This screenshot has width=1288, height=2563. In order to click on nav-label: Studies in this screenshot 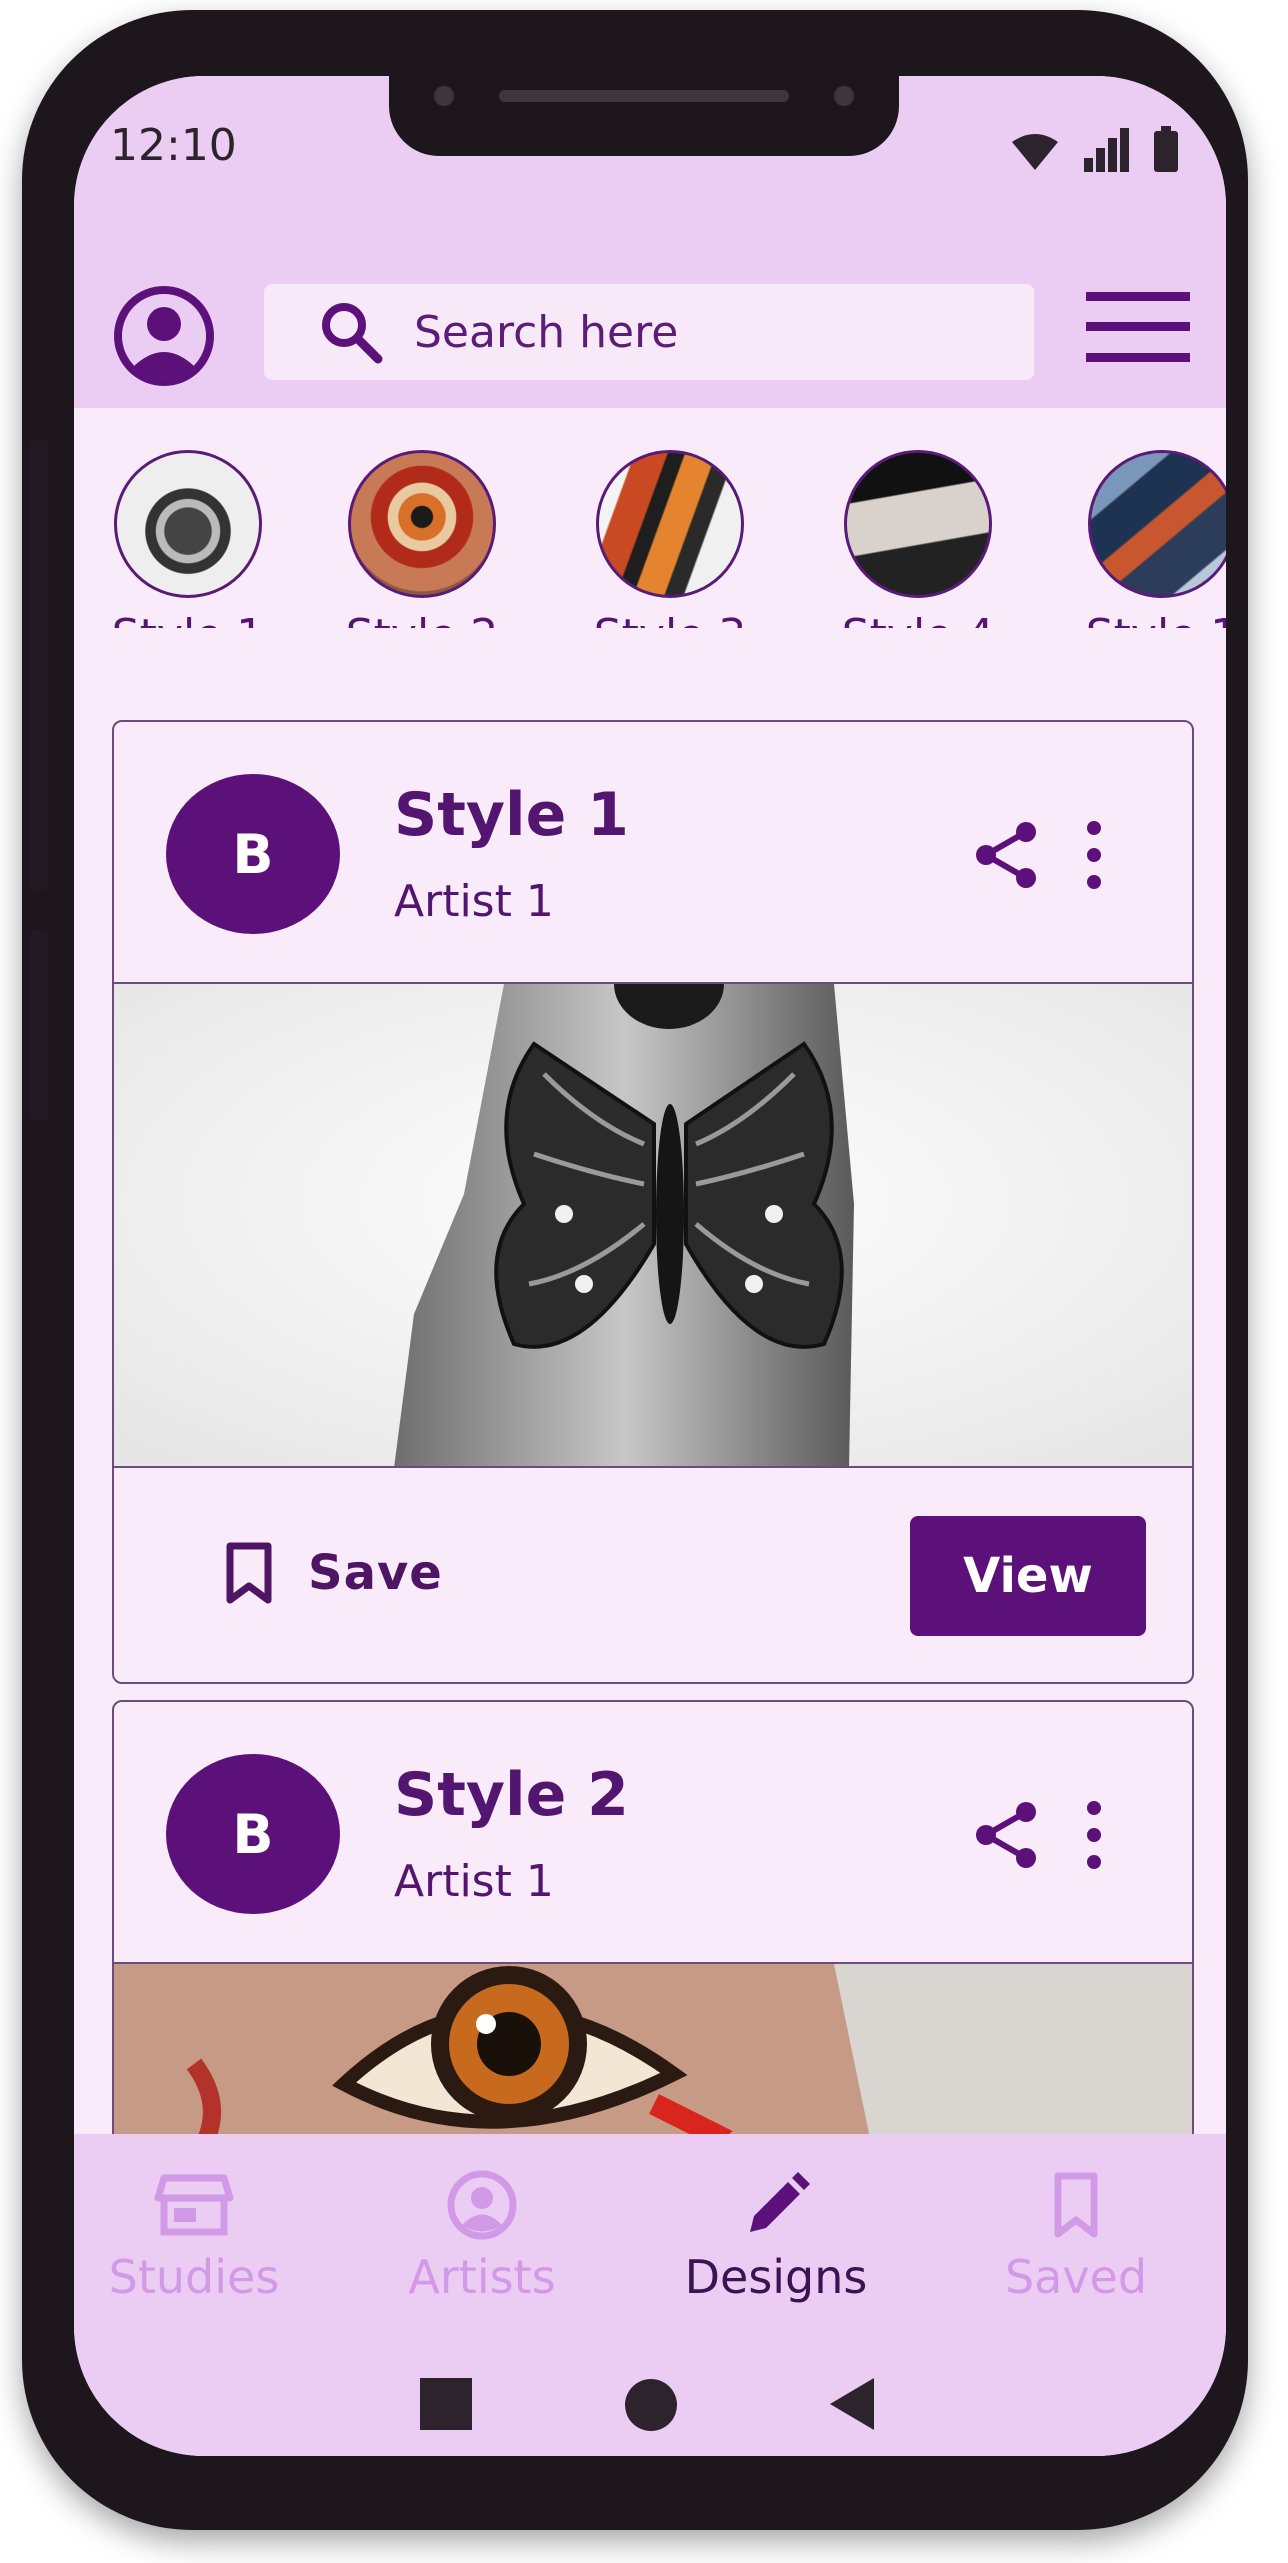, I will do `click(194, 2277)`.